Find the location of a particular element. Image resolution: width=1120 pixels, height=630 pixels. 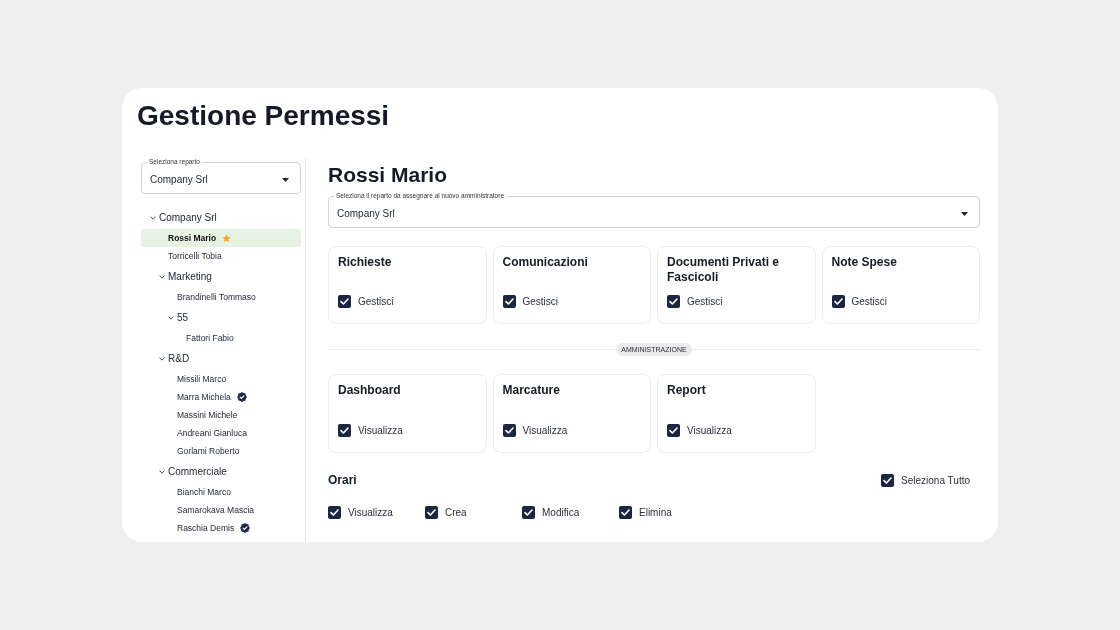

tree-group: 55 is located at coordinates (221, 317).